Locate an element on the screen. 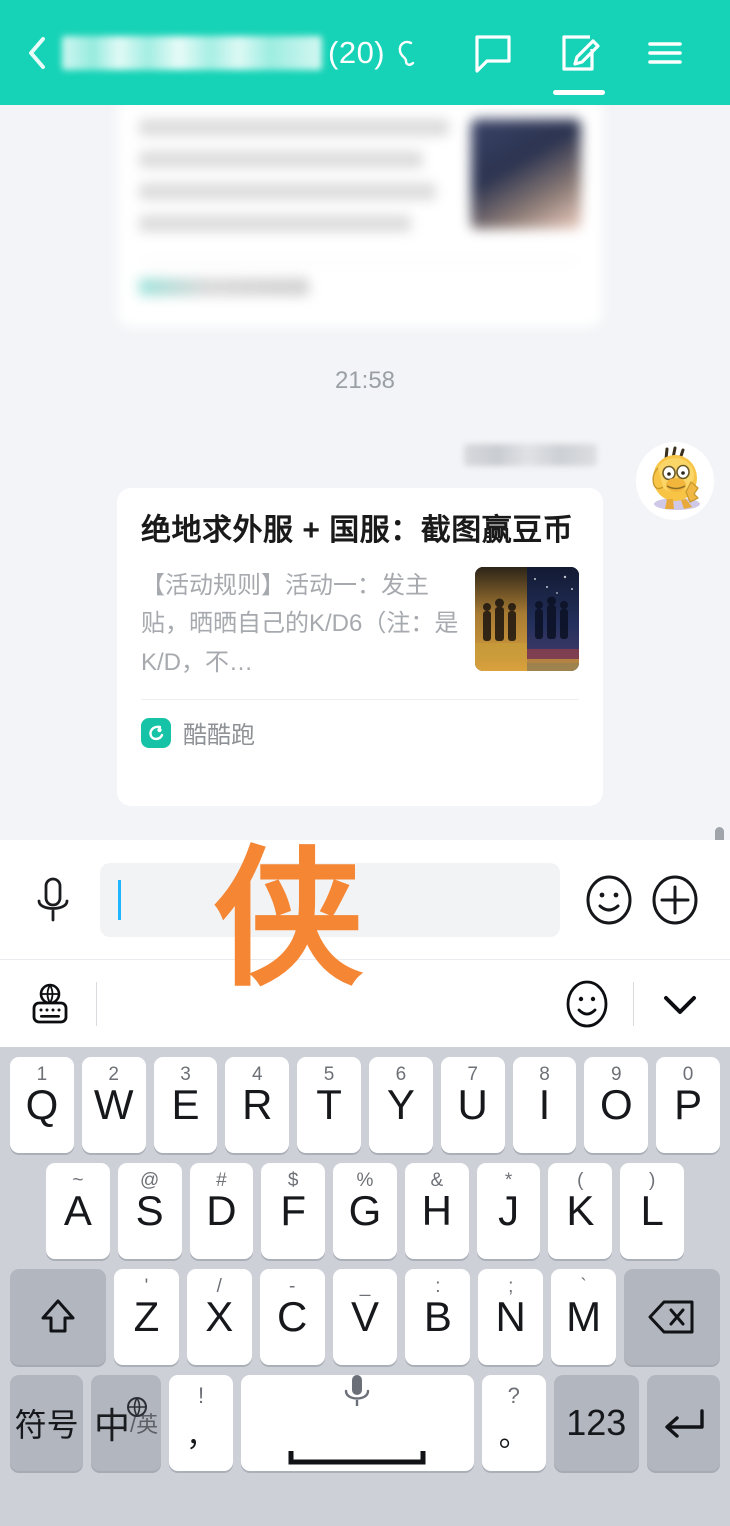  shift-up-arrow-icon is located at coordinates (58, 1317).